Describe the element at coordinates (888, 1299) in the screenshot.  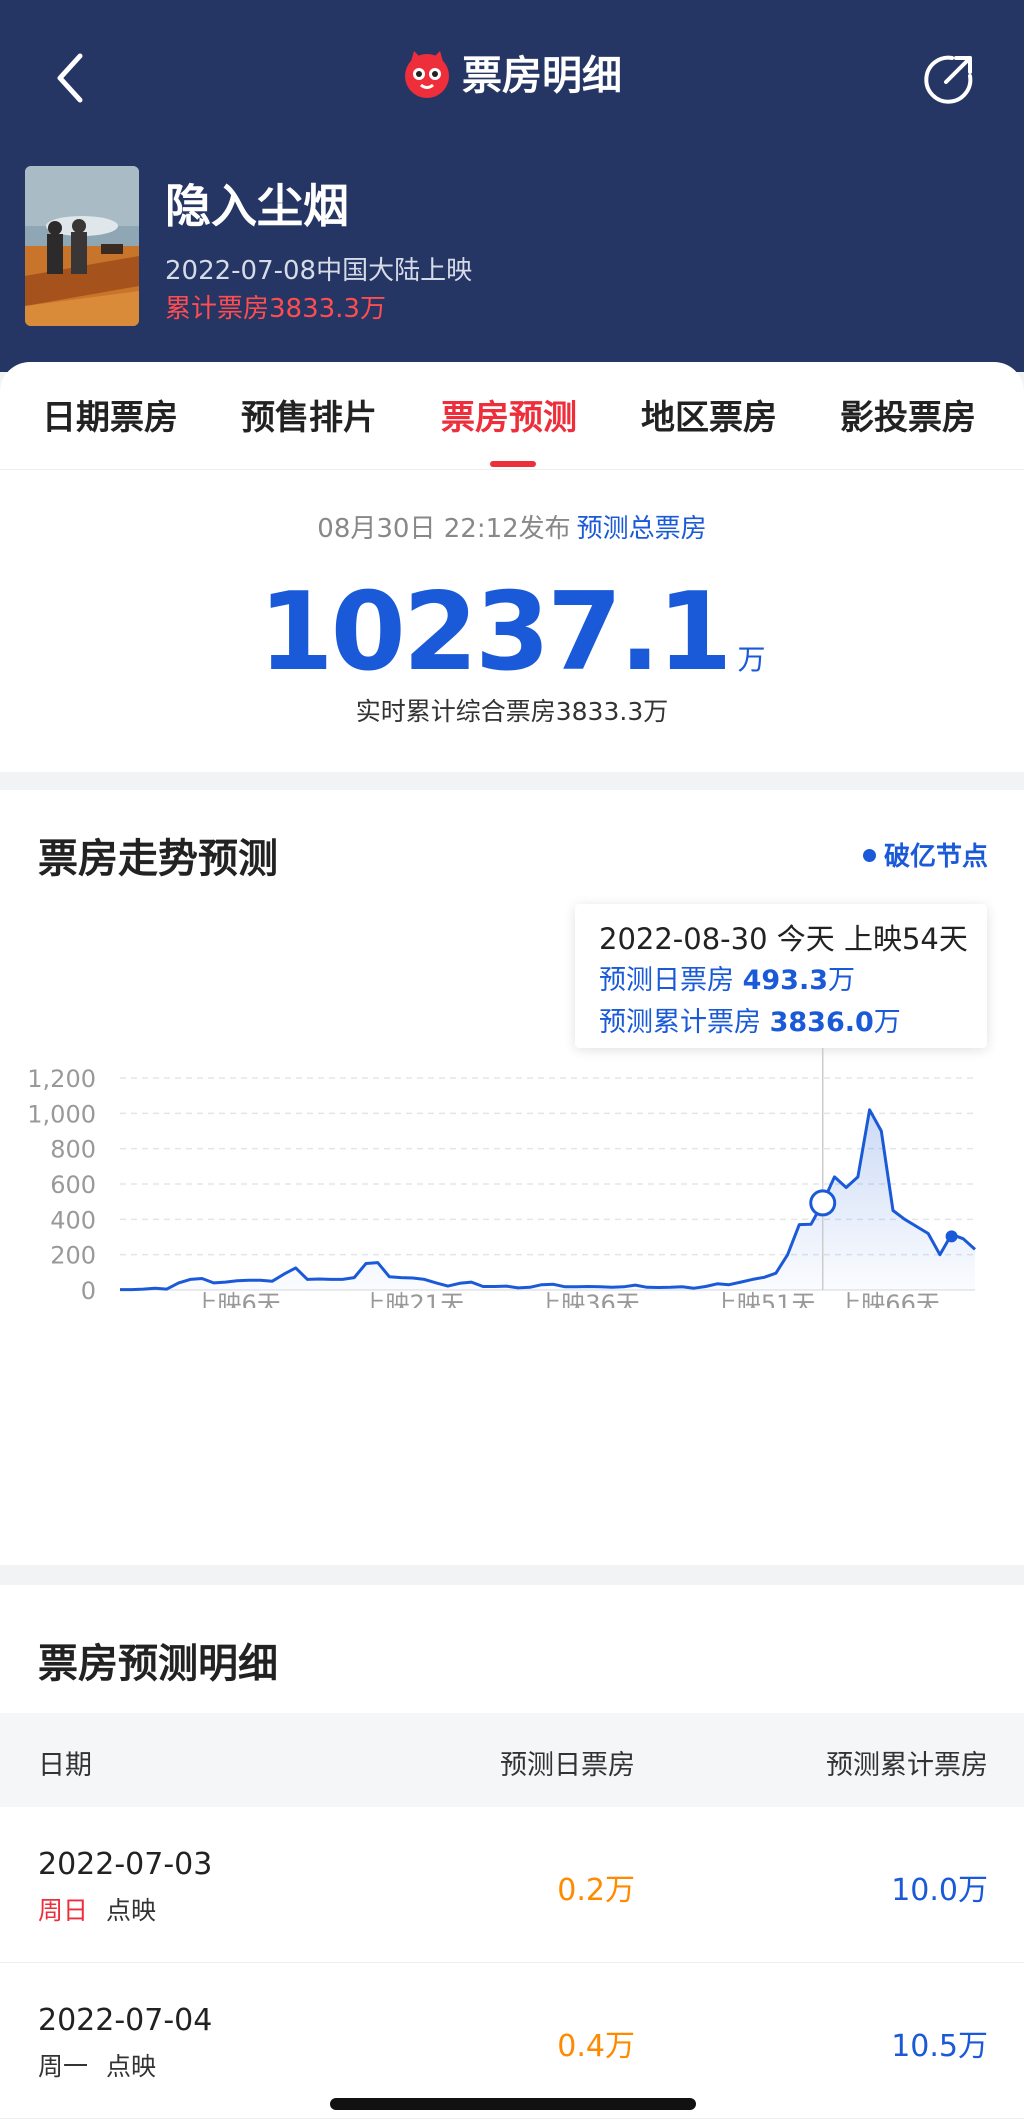
I see `x-tick-label: 上映66天` at that location.